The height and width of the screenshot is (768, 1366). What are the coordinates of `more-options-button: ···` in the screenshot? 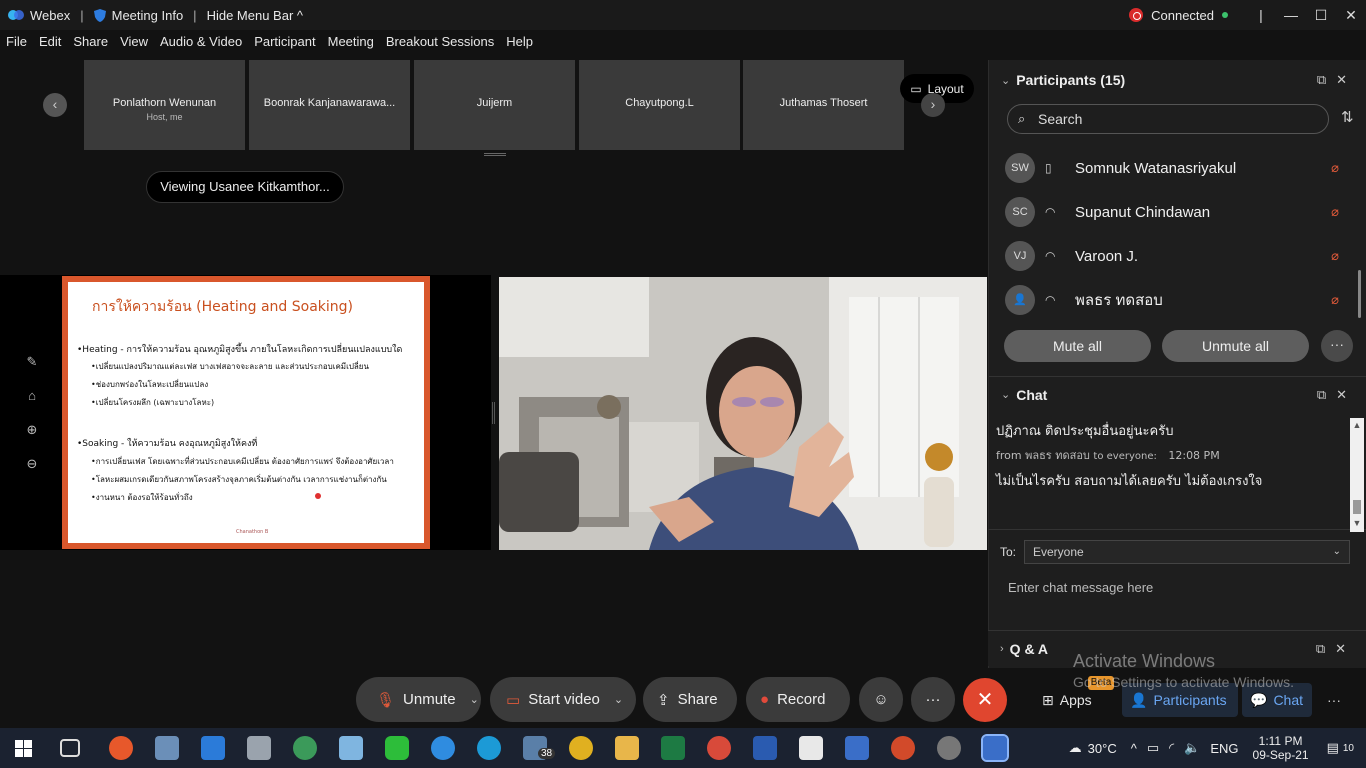 It's located at (933, 699).